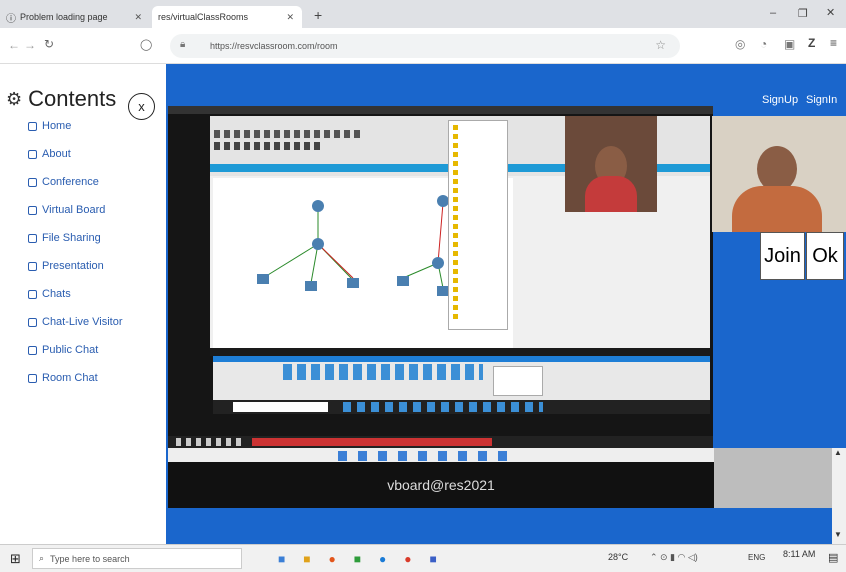  Describe the element at coordinates (674, 557) in the screenshot. I see `tray-icons: ⌃ ⊙ ▮ ◠ ◁)` at that location.